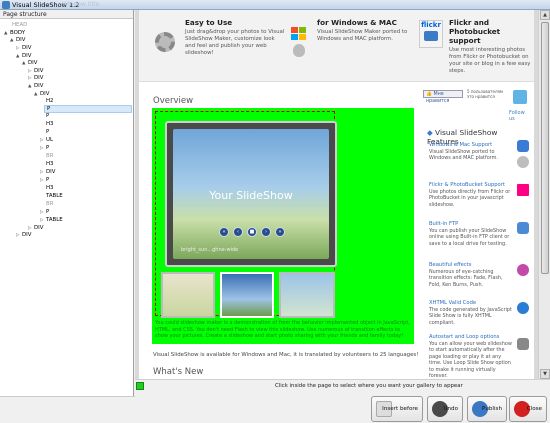 Image resolution: width=550 pixels, height=423 pixels. I want to click on slide-caption: Your SlideShow, so click(251, 195).